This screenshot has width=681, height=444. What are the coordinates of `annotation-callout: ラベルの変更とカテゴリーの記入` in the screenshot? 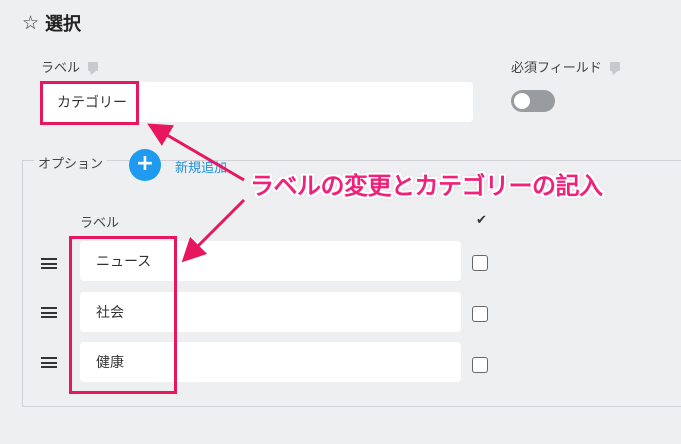 It's located at (426, 186).